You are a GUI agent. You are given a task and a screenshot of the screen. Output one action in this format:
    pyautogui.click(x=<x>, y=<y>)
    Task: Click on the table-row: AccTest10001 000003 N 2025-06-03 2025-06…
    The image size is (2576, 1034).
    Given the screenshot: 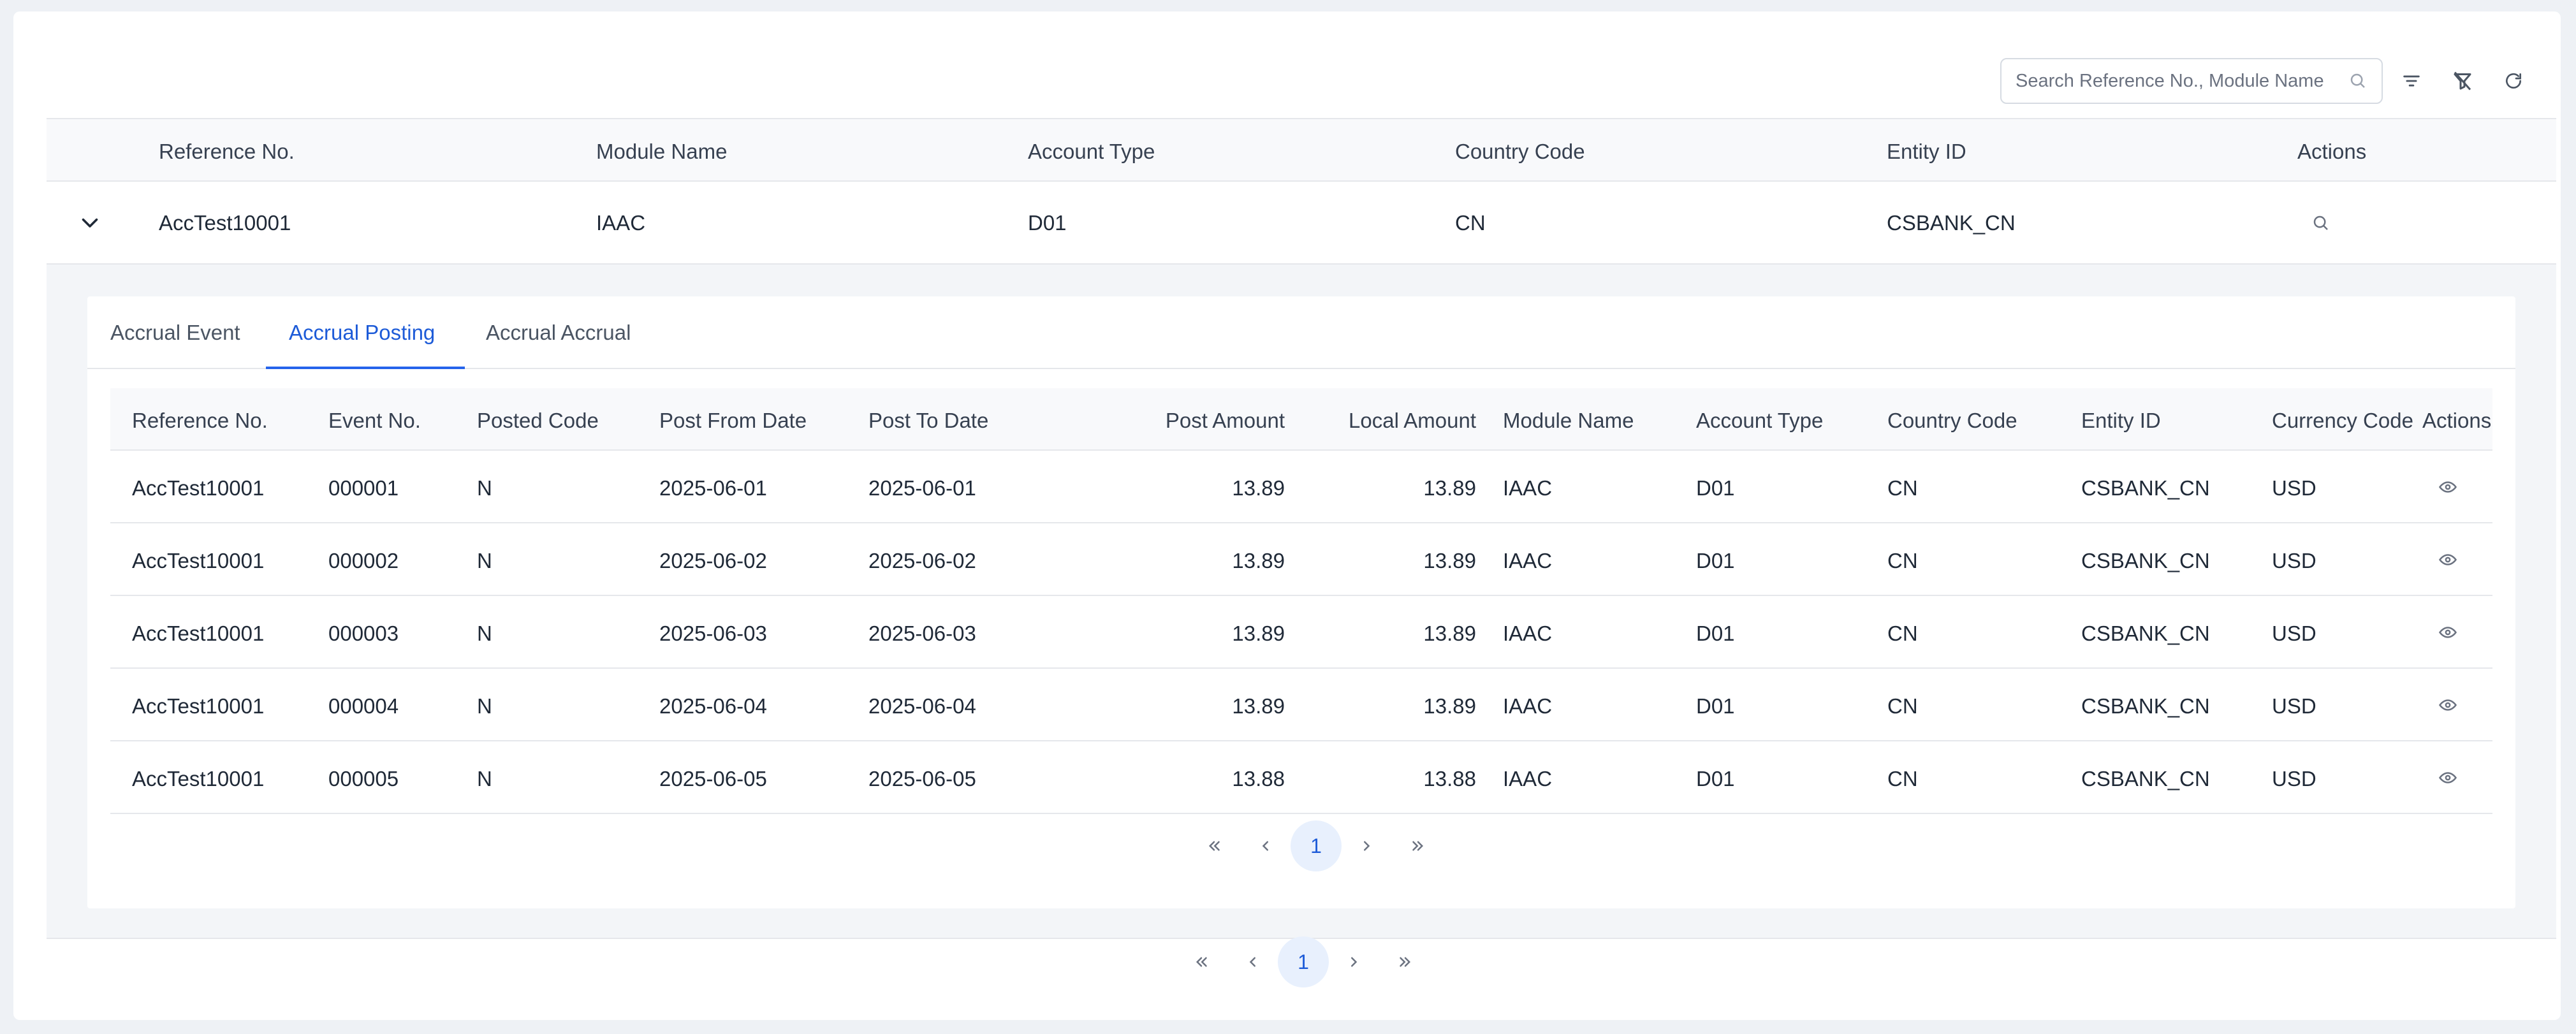 What is the action you would take?
    pyautogui.click(x=1301, y=632)
    